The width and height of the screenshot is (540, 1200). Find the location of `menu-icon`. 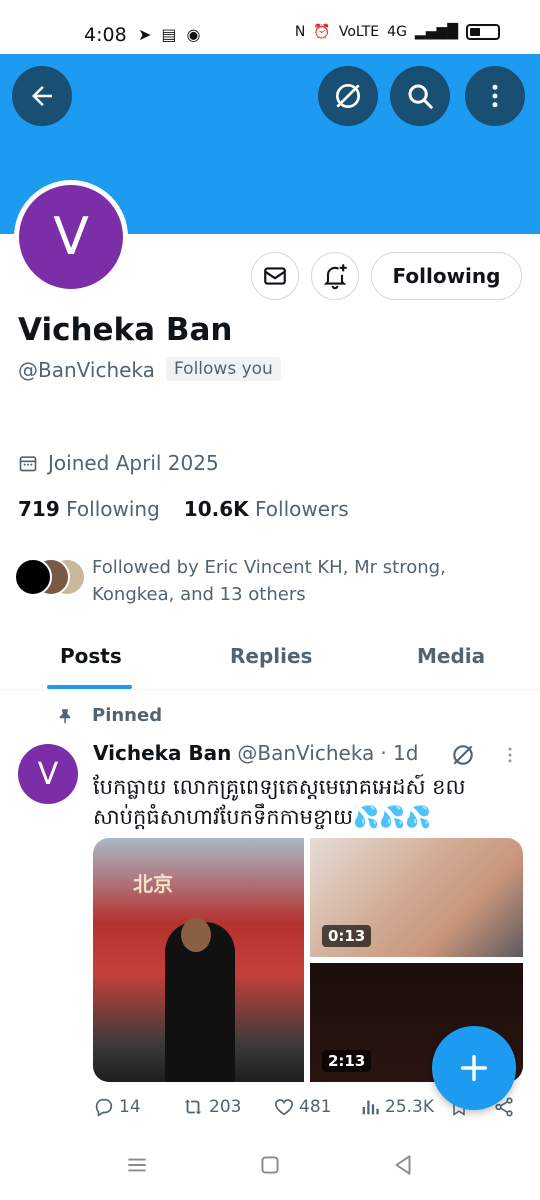

menu-icon is located at coordinates (137, 1165).